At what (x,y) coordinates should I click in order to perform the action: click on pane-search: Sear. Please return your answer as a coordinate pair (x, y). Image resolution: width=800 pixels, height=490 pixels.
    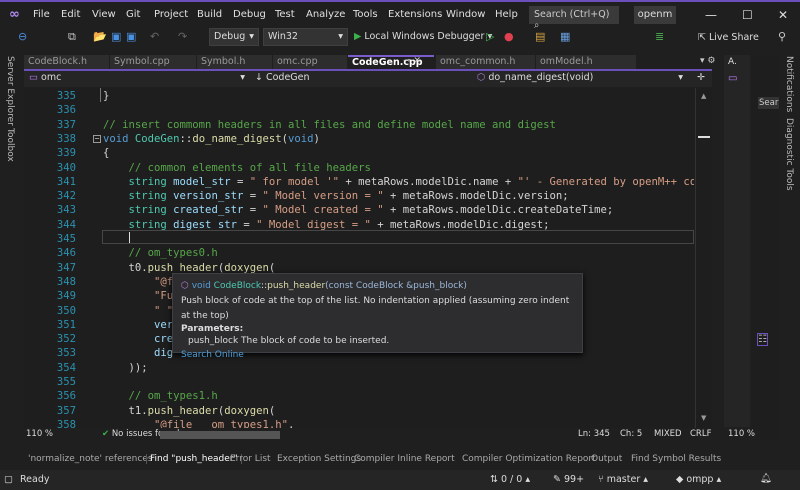
    Looking at the image, I should click on (769, 103).